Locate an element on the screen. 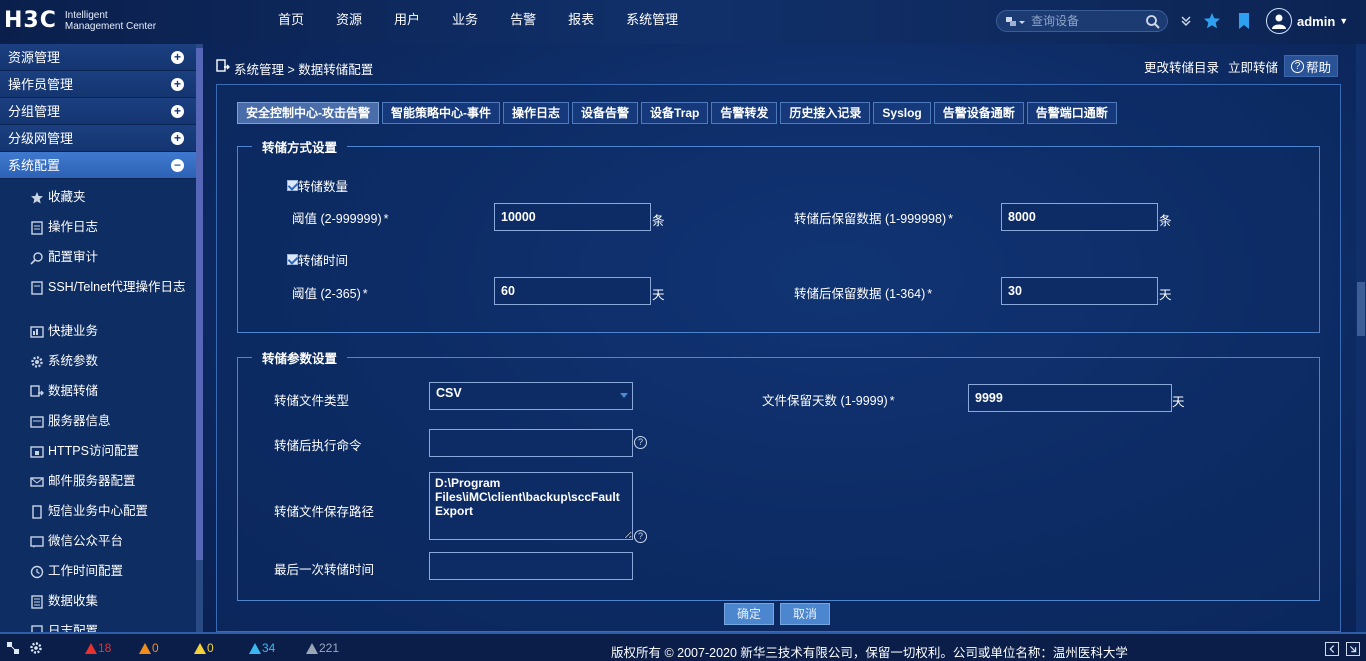 The height and width of the screenshot is (661, 1366). tab-port-connectivity-alarm: 告警端口通断 is located at coordinates (1071, 113).